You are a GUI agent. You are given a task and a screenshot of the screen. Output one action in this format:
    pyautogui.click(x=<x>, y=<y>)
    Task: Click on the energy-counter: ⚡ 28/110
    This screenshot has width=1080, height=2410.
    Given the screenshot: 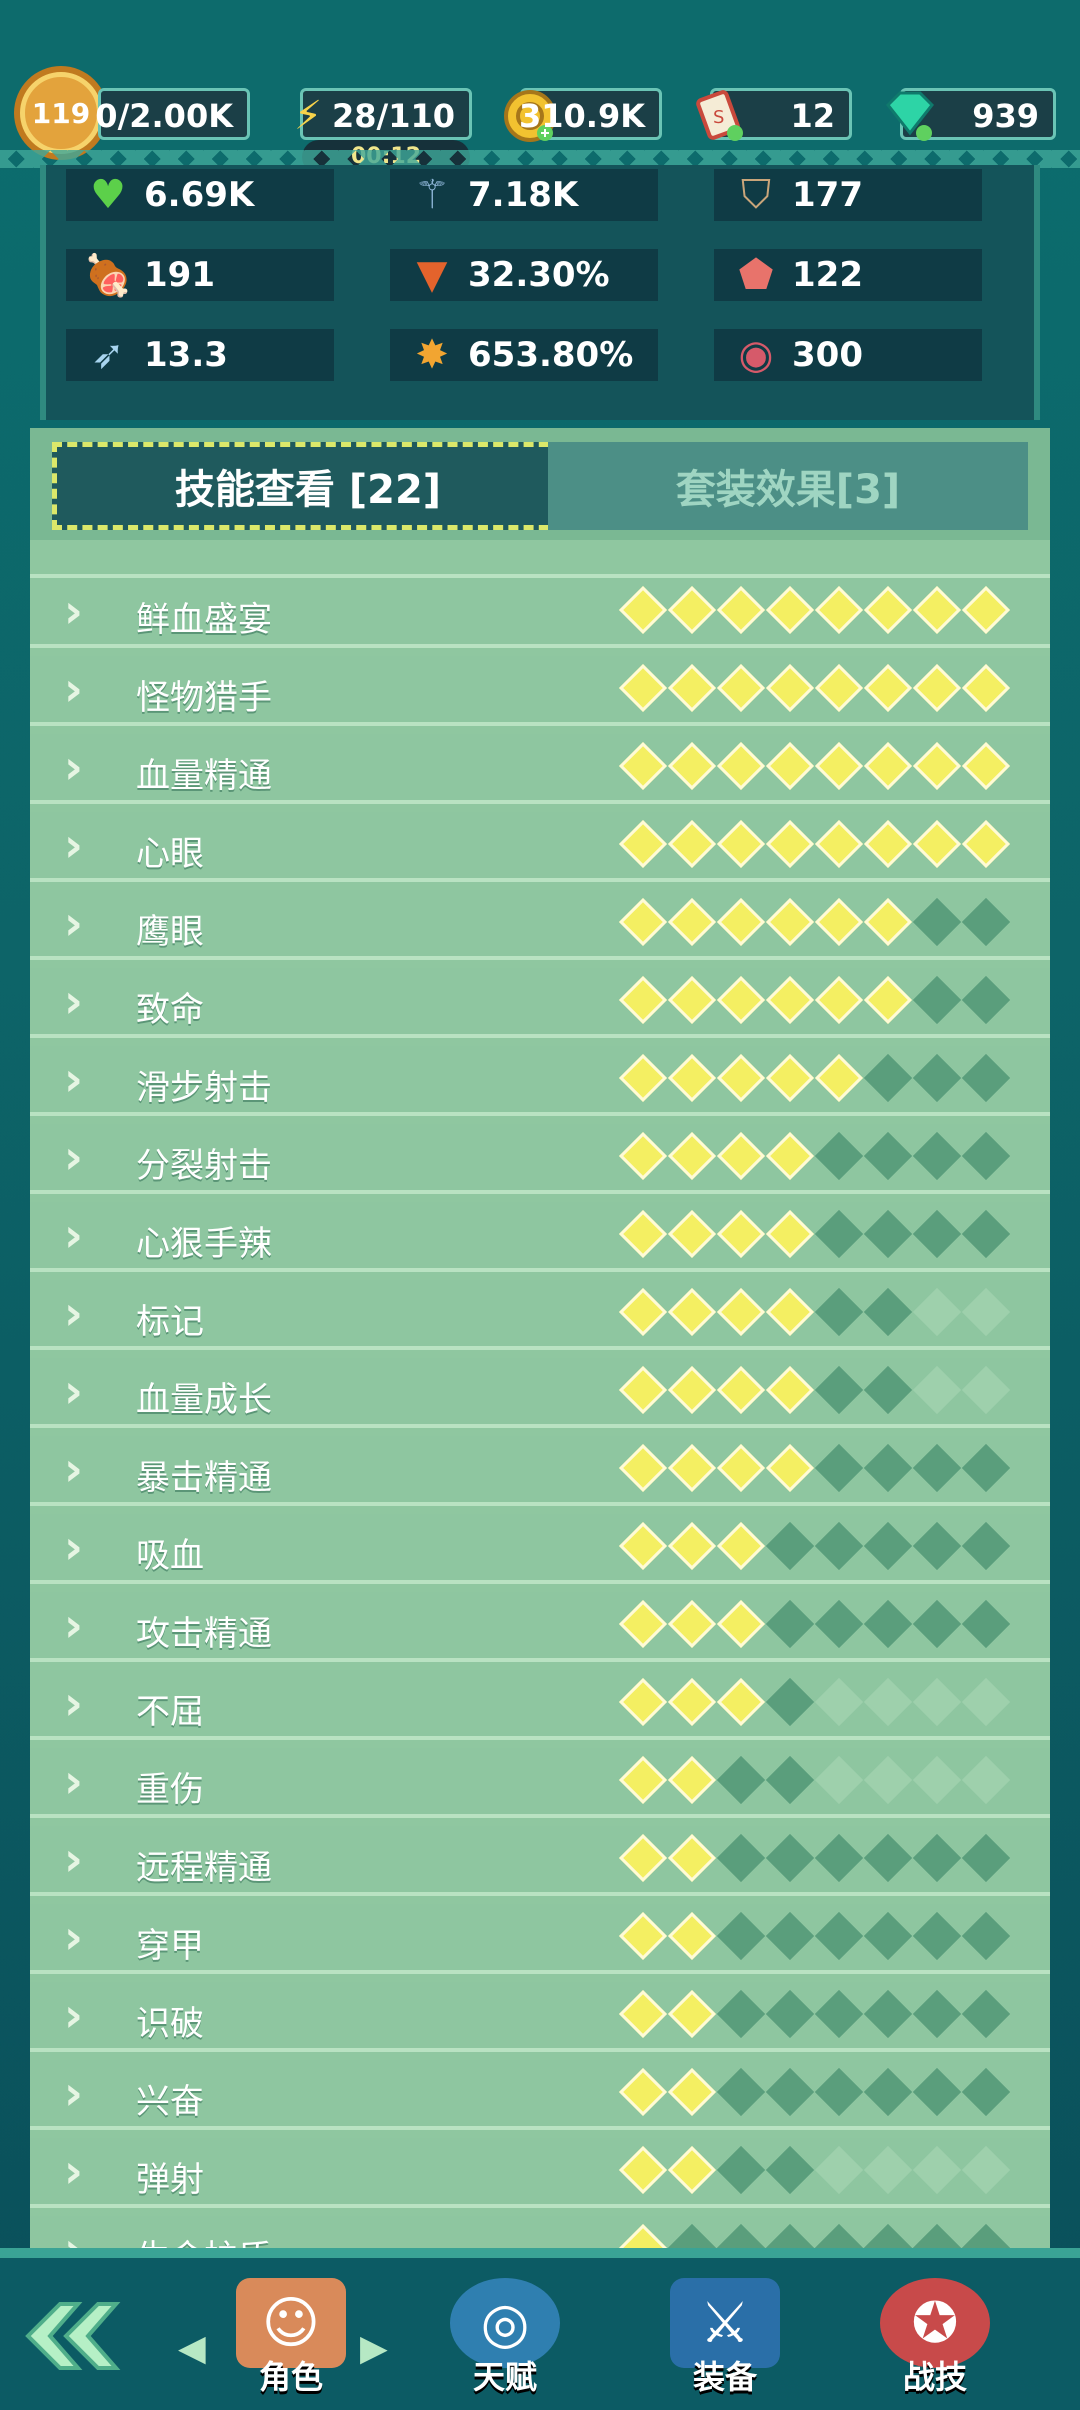 What is the action you would take?
    pyautogui.click(x=383, y=114)
    